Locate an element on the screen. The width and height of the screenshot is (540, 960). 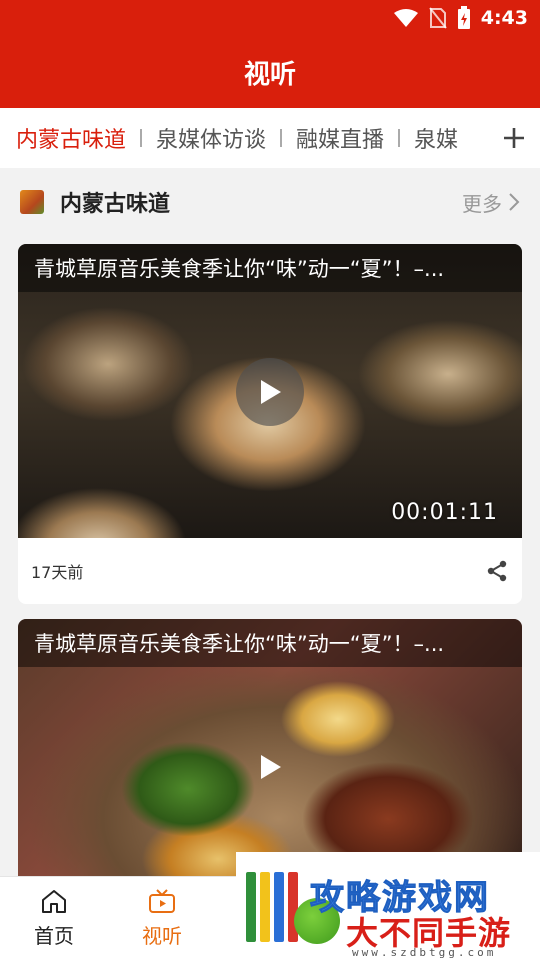
status-bar: 4:43 is located at coordinates (270, 18).